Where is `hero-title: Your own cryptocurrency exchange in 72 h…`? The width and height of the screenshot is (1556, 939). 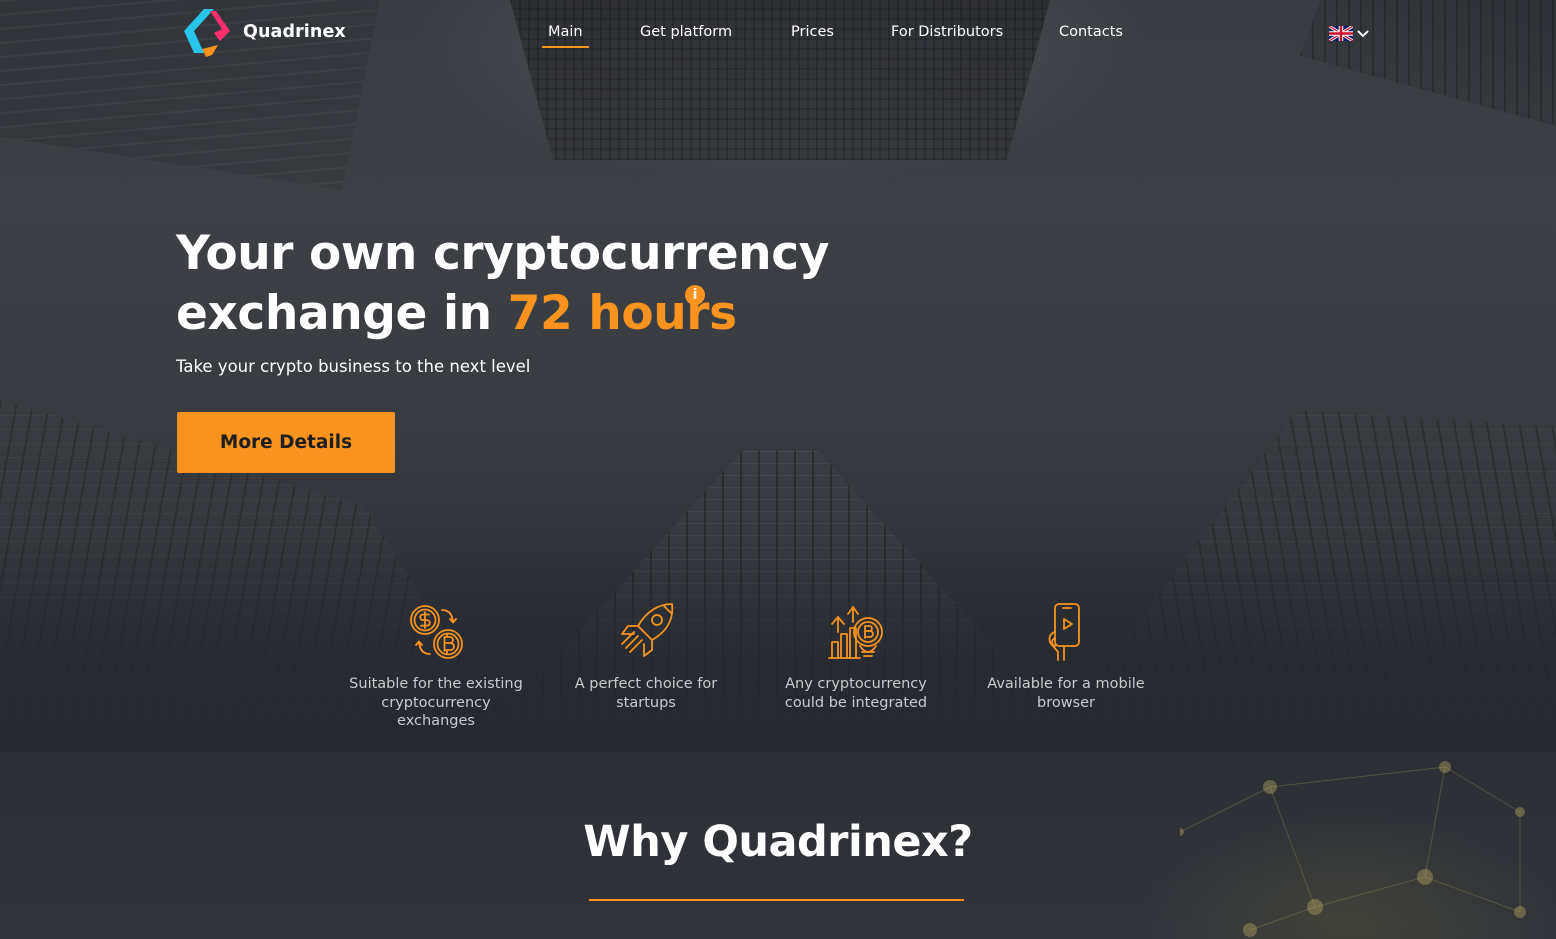
hero-title: Your own cryptocurrency exchange in 72 h… is located at coordinates (502, 284).